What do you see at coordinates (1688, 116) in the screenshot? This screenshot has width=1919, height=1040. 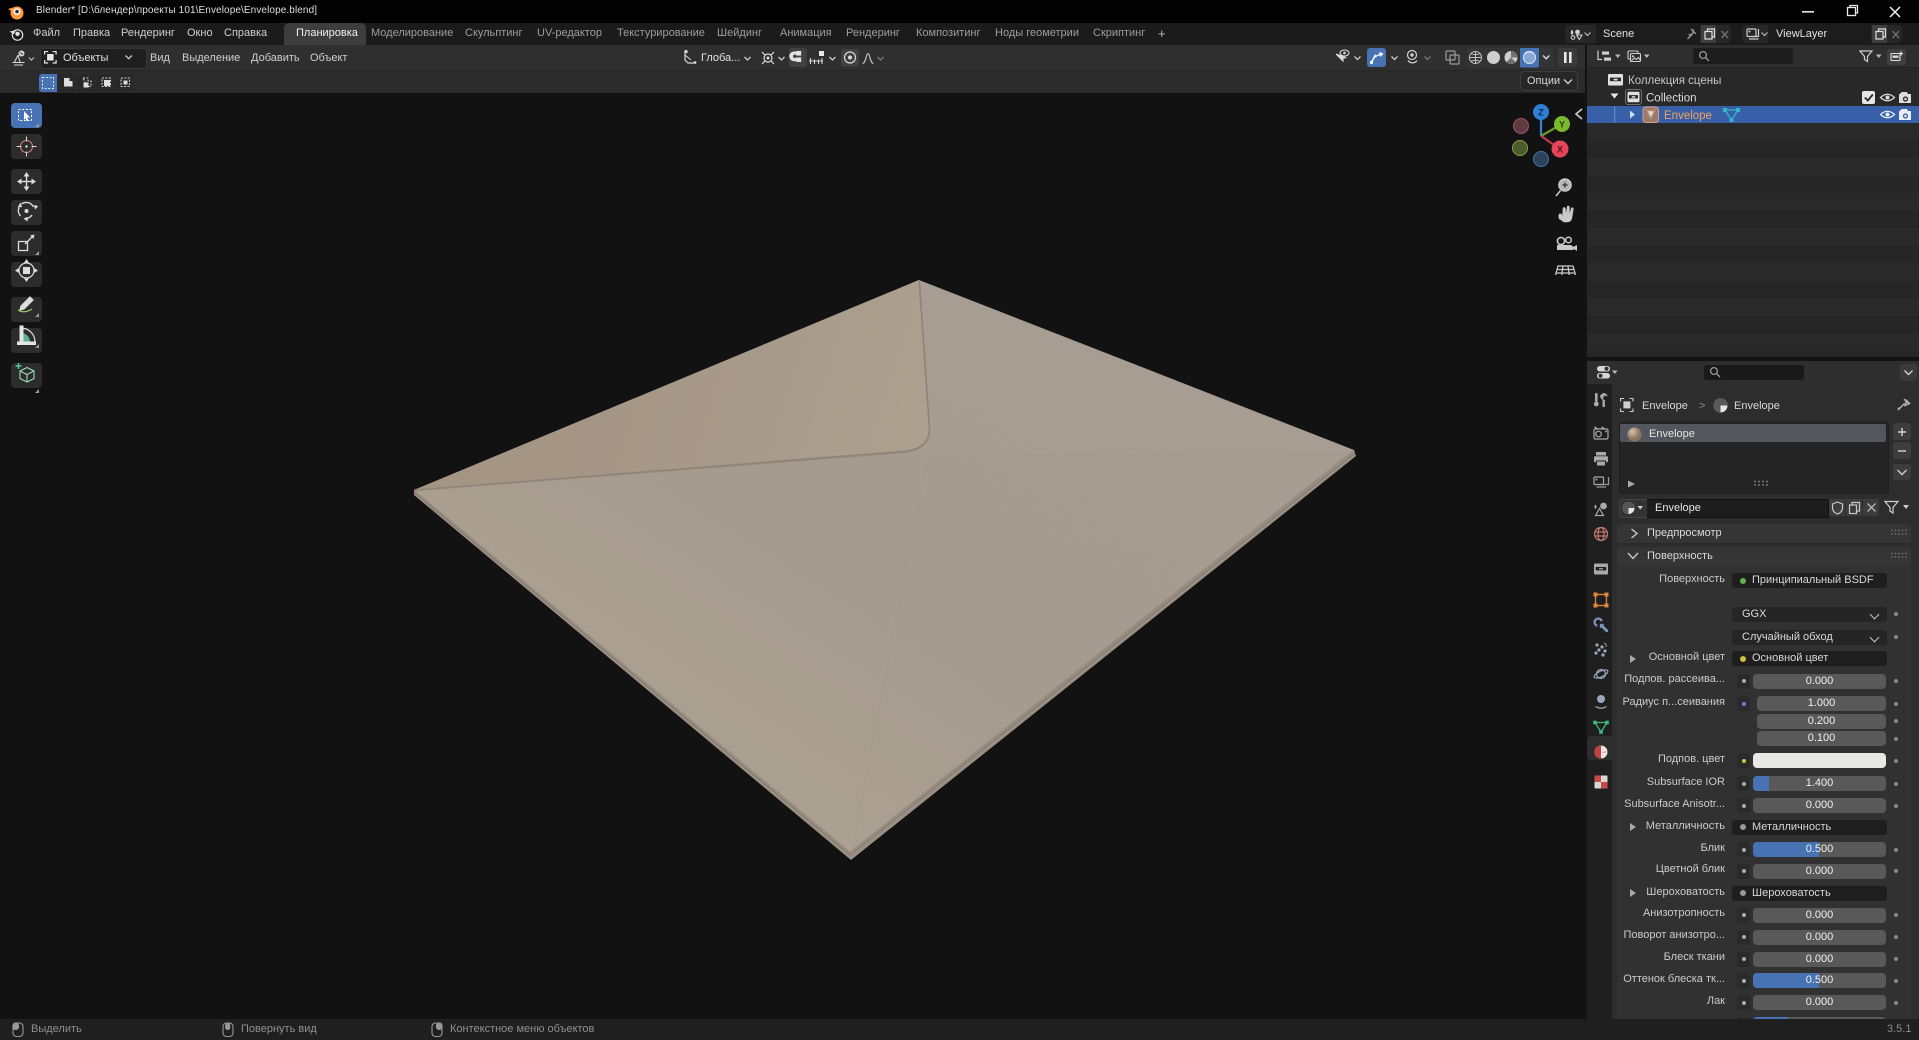 I see `svg-text: Envelope` at bounding box center [1688, 116].